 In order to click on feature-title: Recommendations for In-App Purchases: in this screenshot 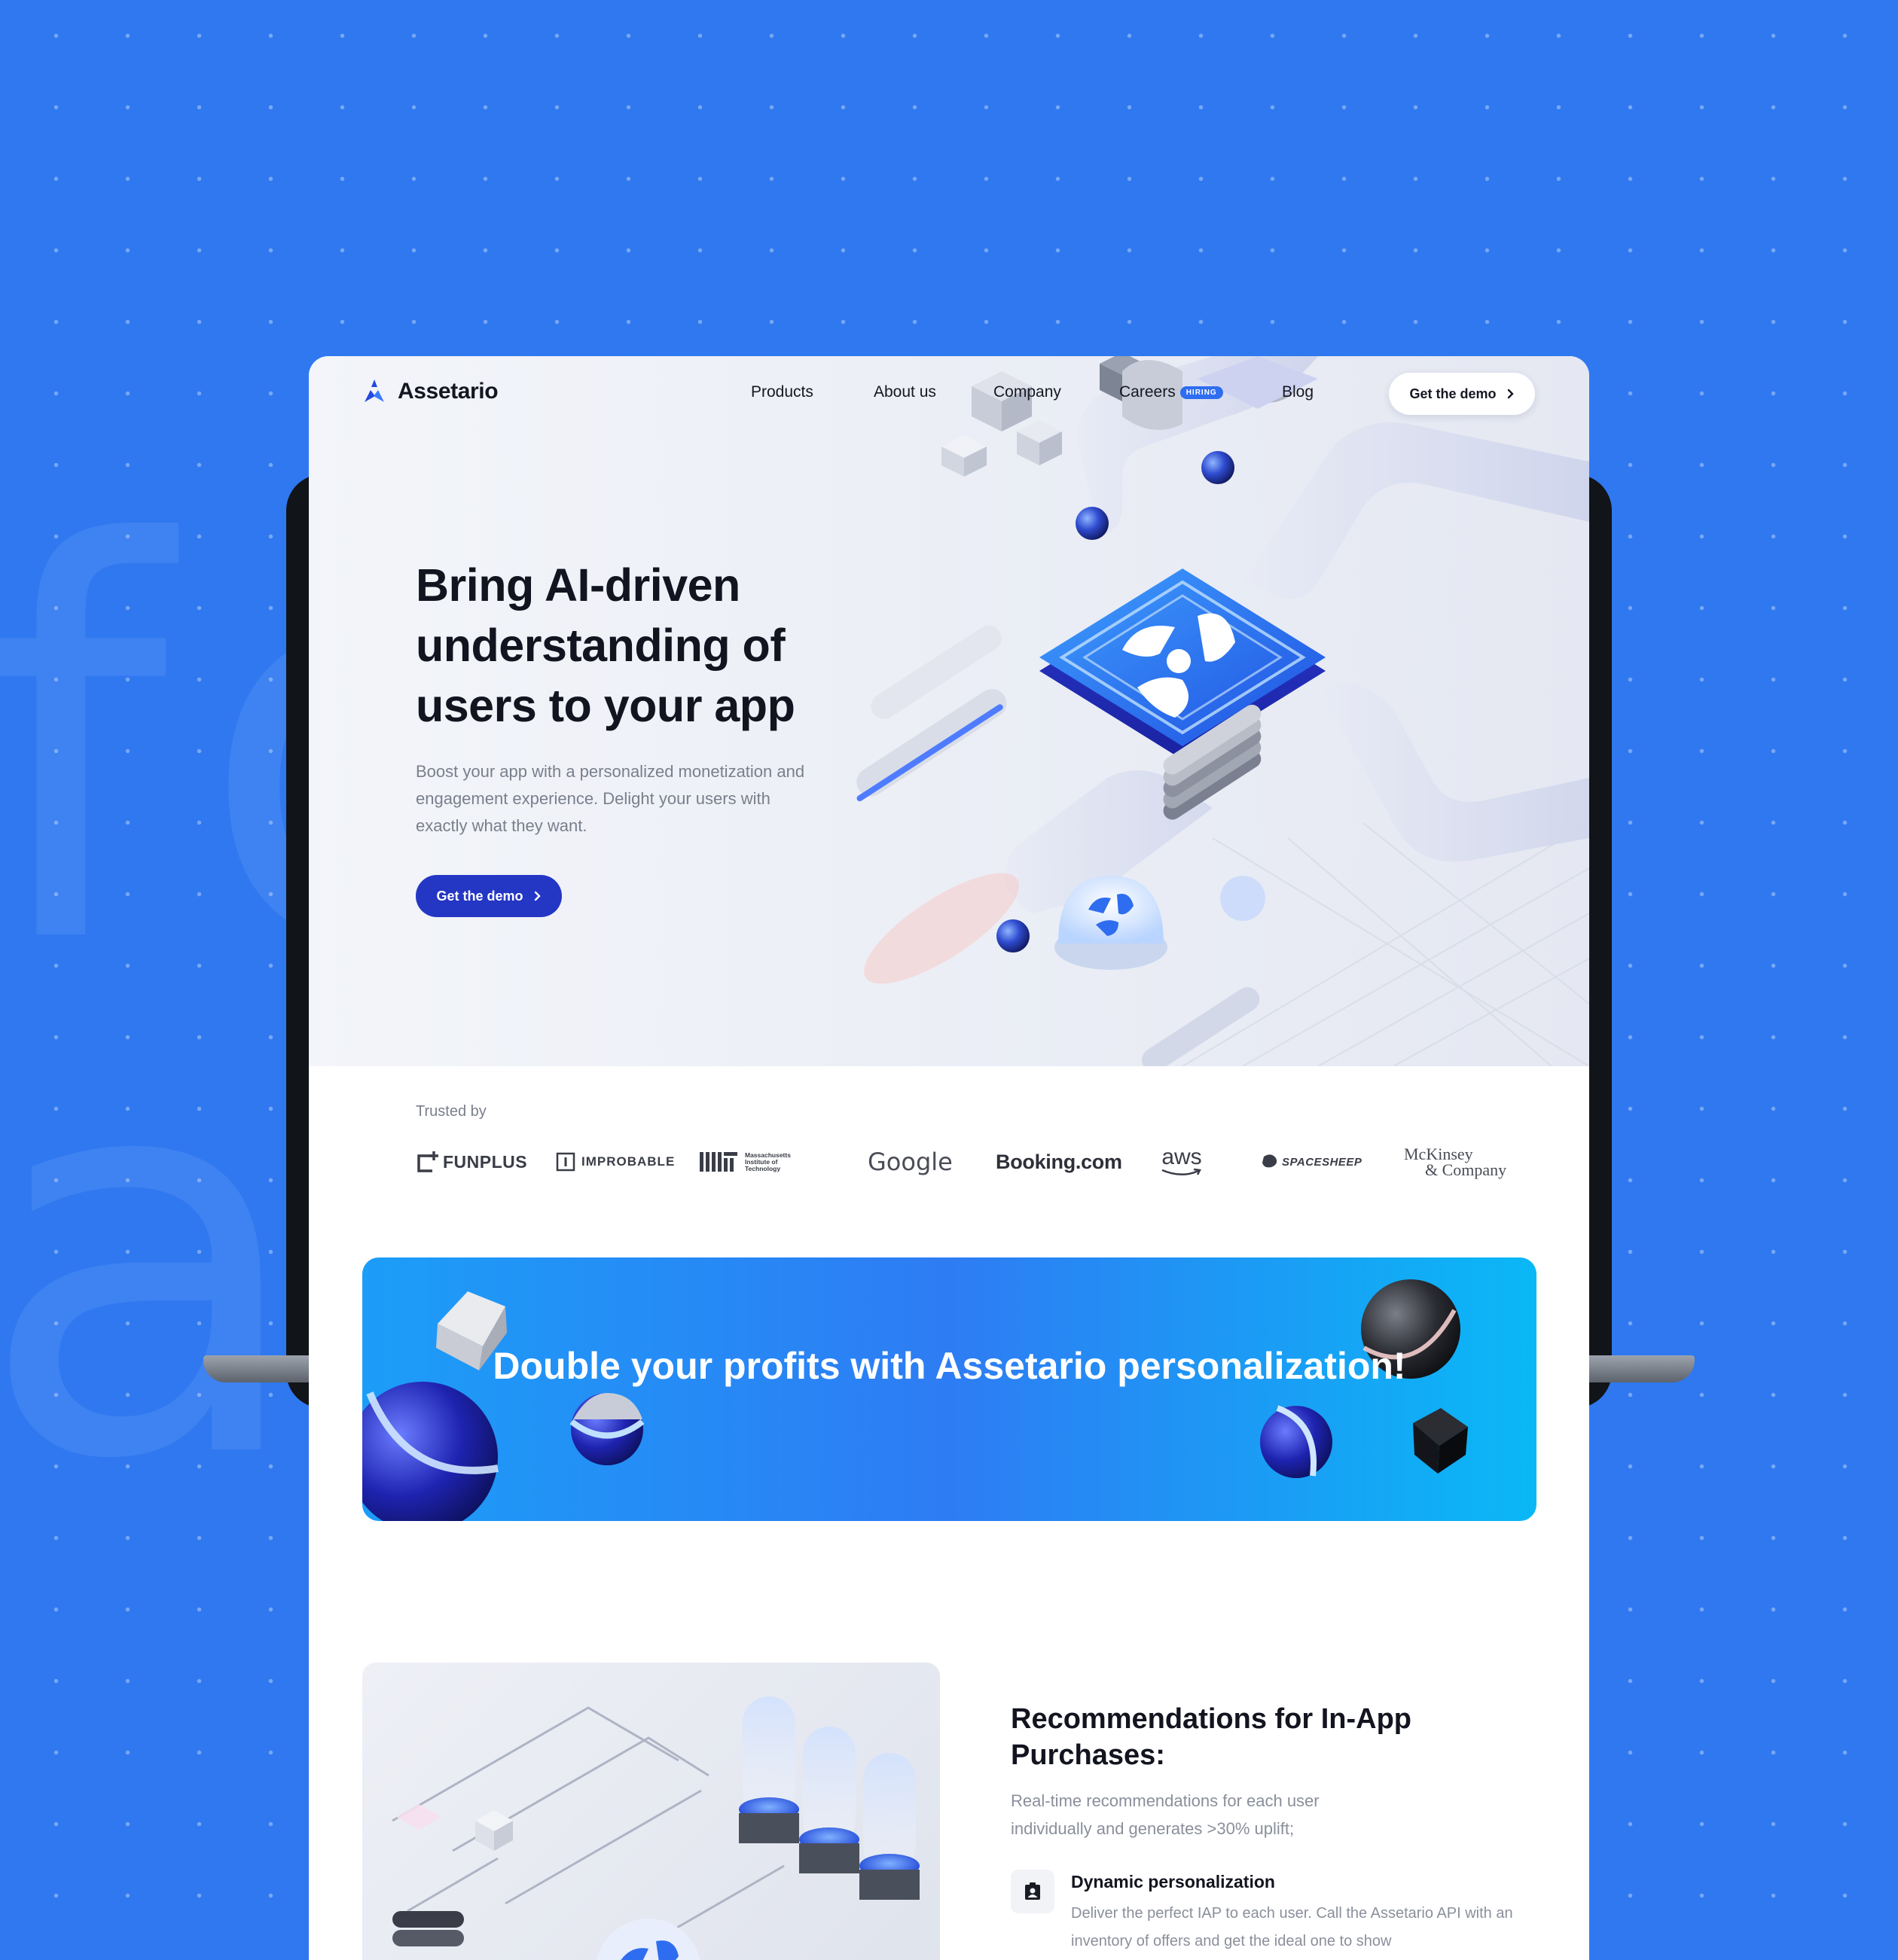, I will do `click(1211, 1737)`.